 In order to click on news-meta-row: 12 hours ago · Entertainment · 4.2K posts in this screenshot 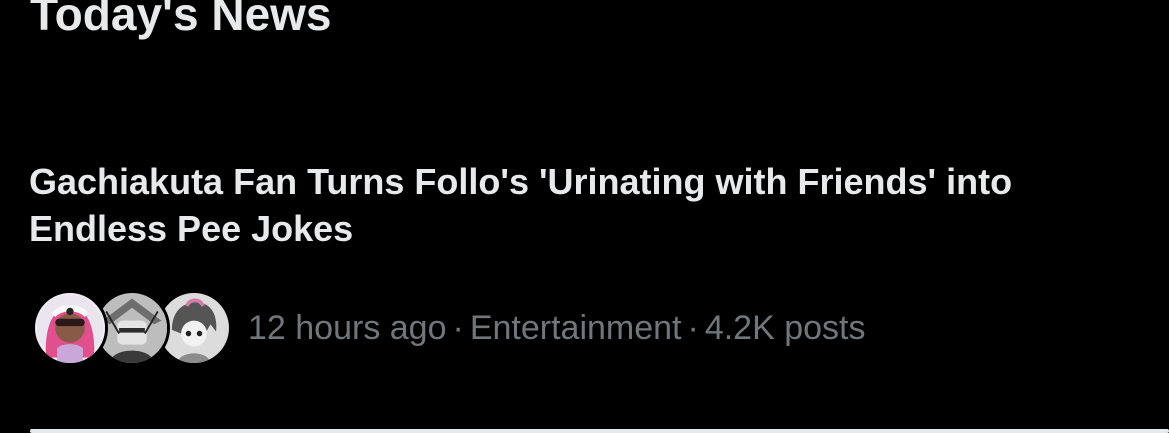, I will do `click(448, 328)`.